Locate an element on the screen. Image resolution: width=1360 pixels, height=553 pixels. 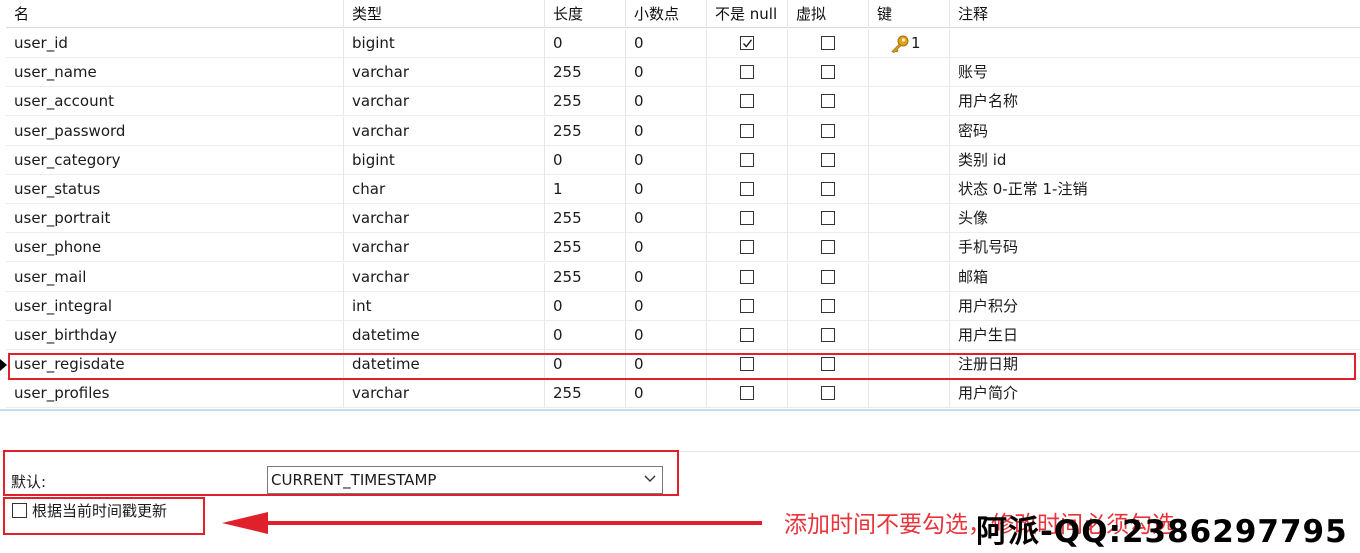
field-comment-cell: 用户生日 is located at coordinates (1155, 335).